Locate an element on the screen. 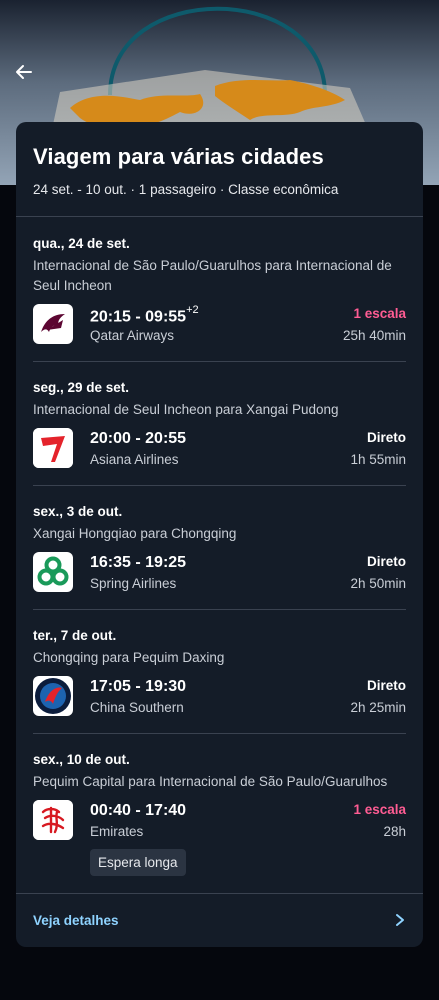 This screenshot has height=1000, width=439. flight-times: 00:40 - 17:40 is located at coordinates (138, 810).